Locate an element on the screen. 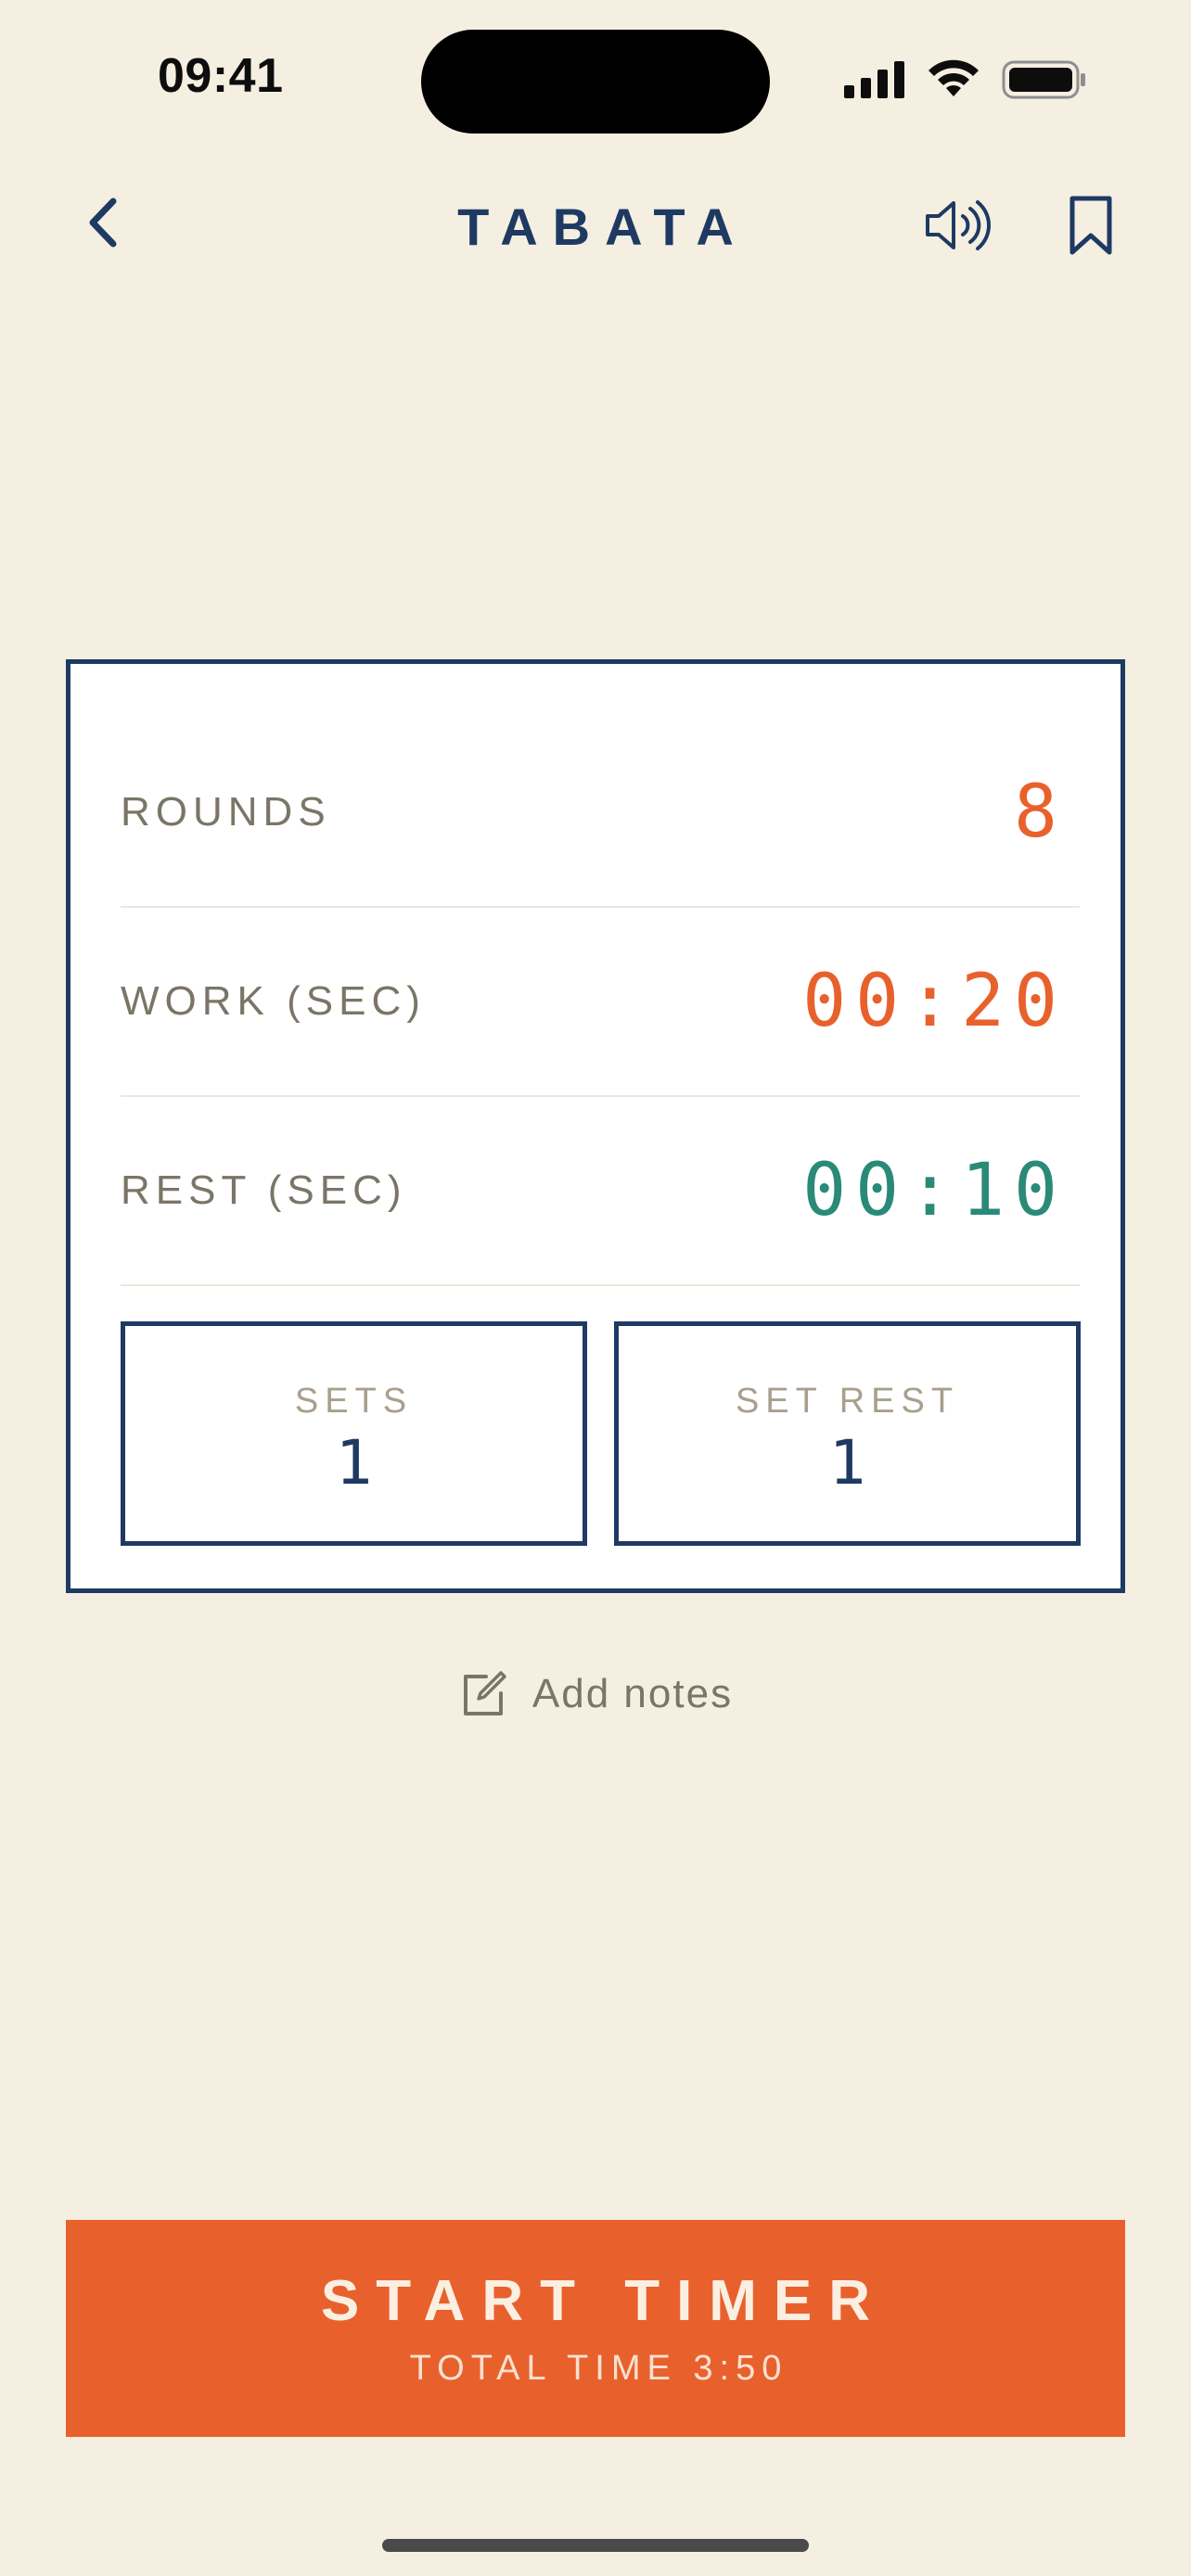 The height and width of the screenshot is (2576, 1191). status-icons is located at coordinates (966, 79).